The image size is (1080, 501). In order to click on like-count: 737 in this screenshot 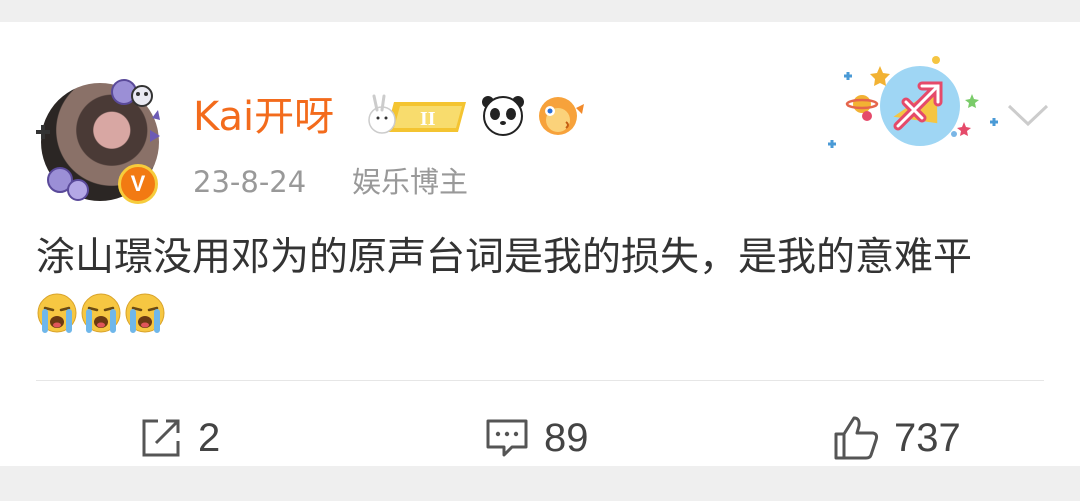, I will do `click(927, 437)`.